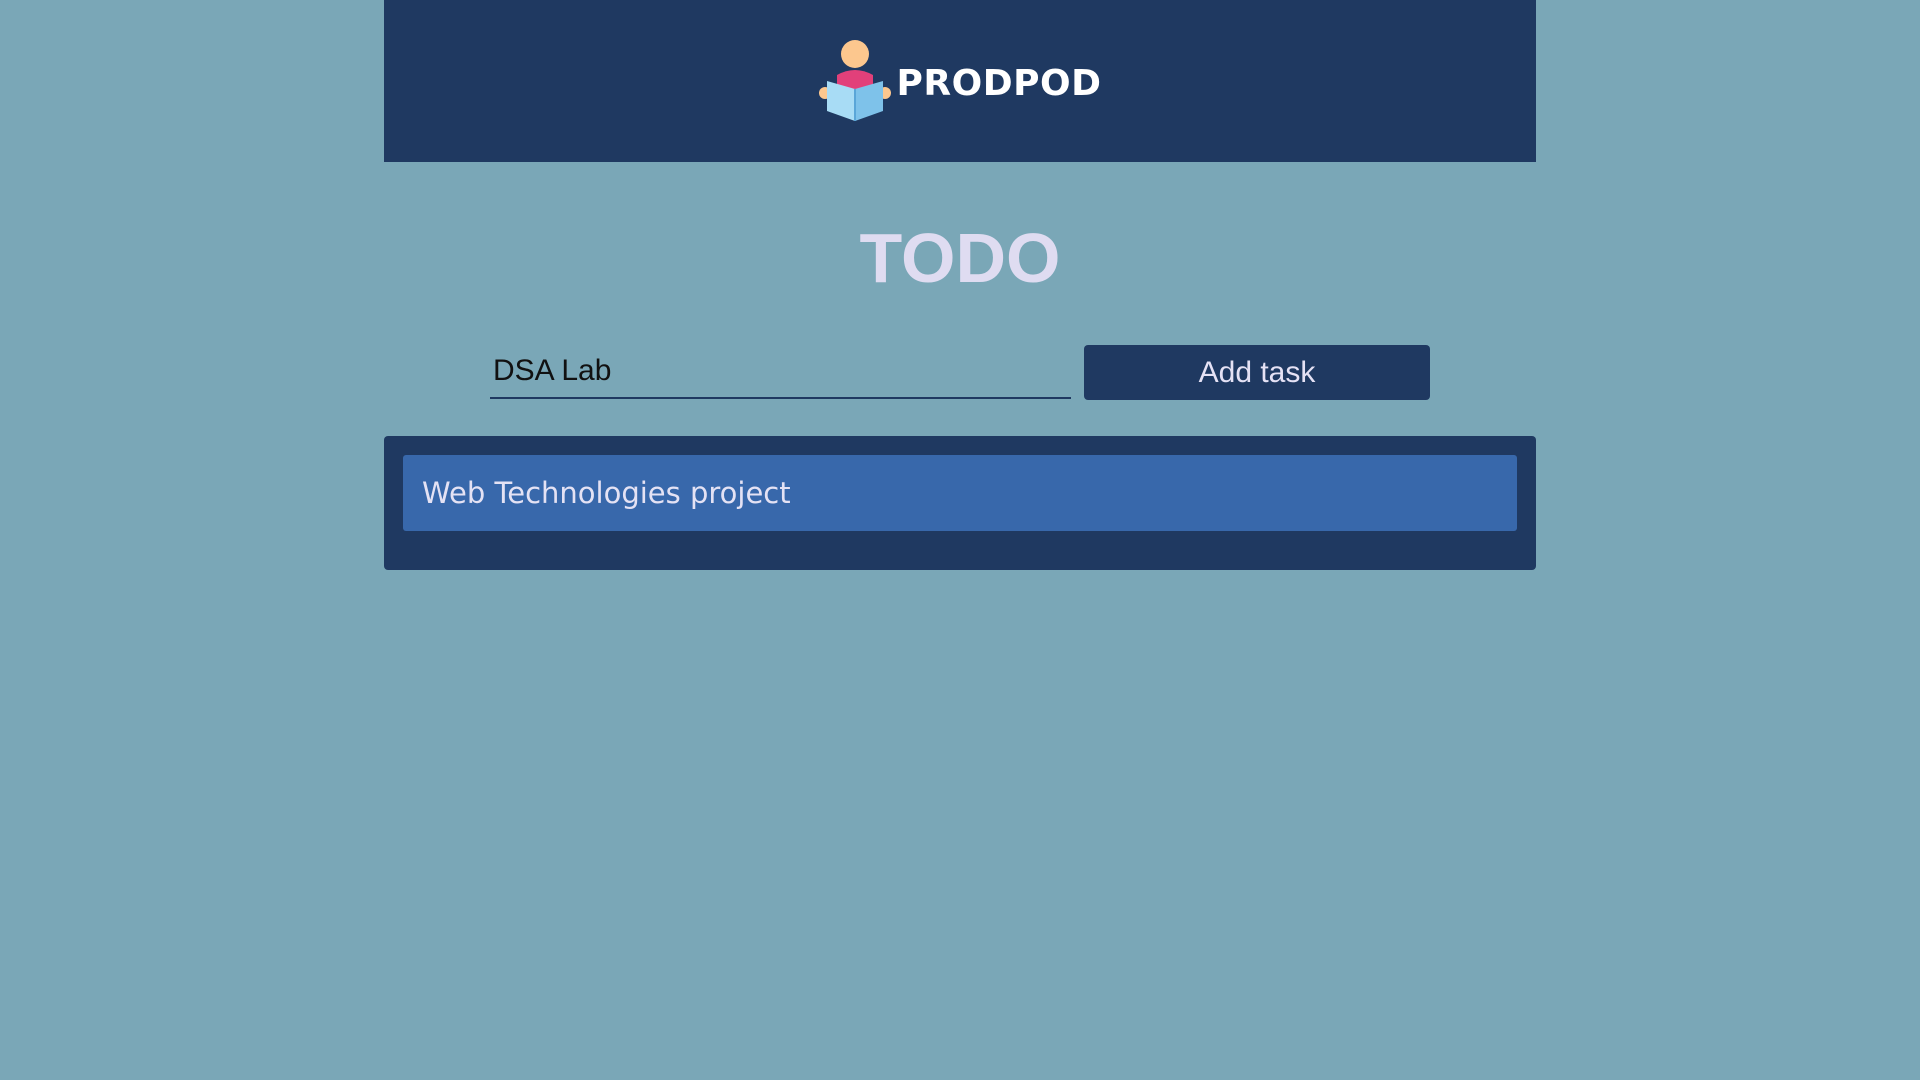  Describe the element at coordinates (999, 83) in the screenshot. I see `brand-name: PRODPOD` at that location.